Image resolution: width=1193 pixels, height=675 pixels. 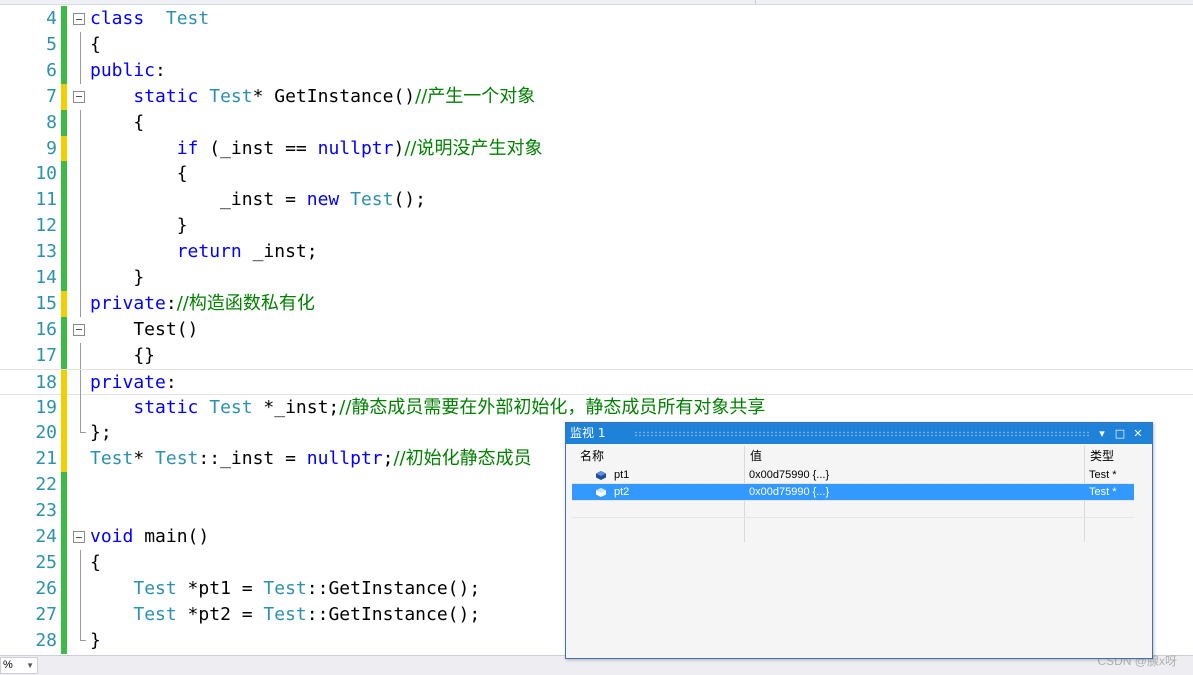 What do you see at coordinates (46, 588) in the screenshot?
I see `line-number: 26` at bounding box center [46, 588].